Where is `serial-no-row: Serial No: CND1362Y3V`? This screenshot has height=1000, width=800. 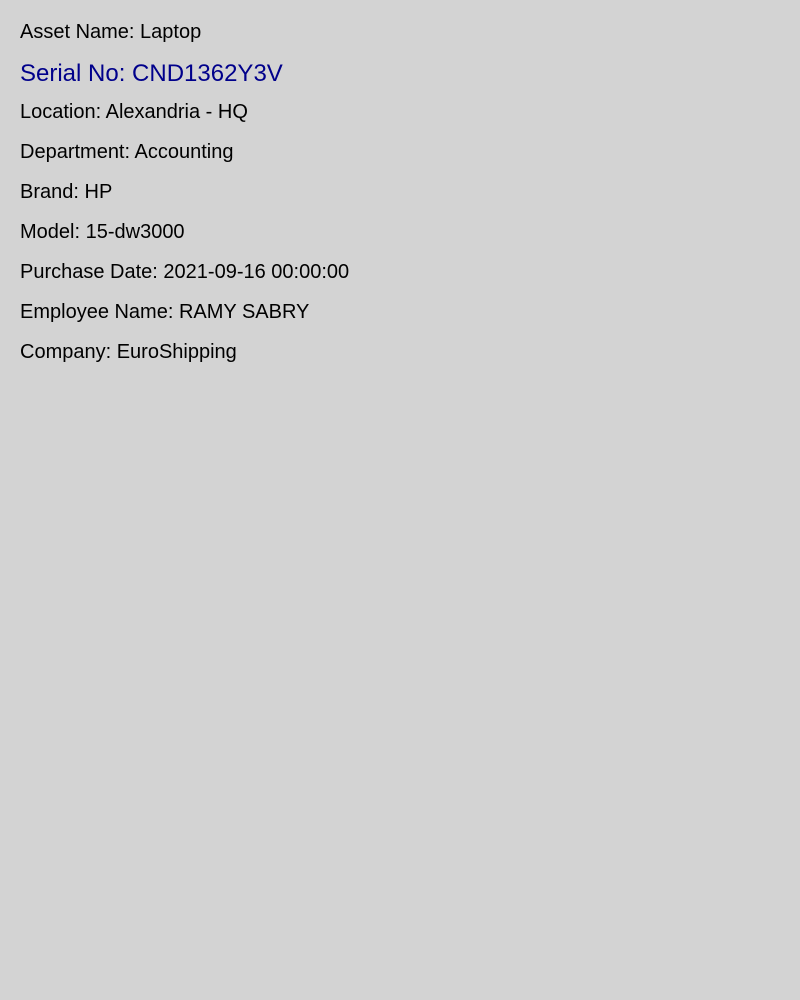
serial-no-row: Serial No: CND1362Y3V is located at coordinates (151, 74).